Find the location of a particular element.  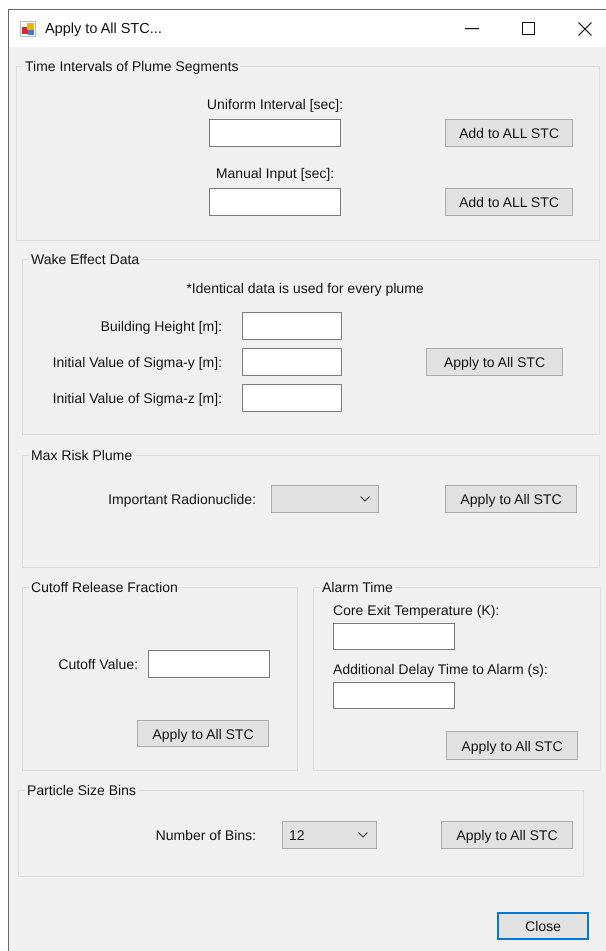

field-label: Number of Bins: is located at coordinates (205, 835).